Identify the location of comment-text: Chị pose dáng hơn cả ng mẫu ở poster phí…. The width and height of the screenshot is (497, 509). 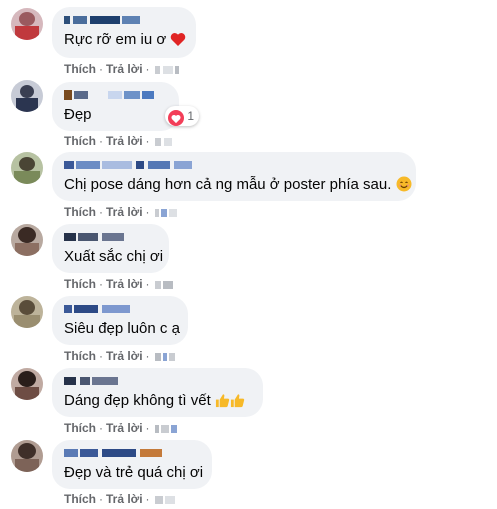
(238, 186).